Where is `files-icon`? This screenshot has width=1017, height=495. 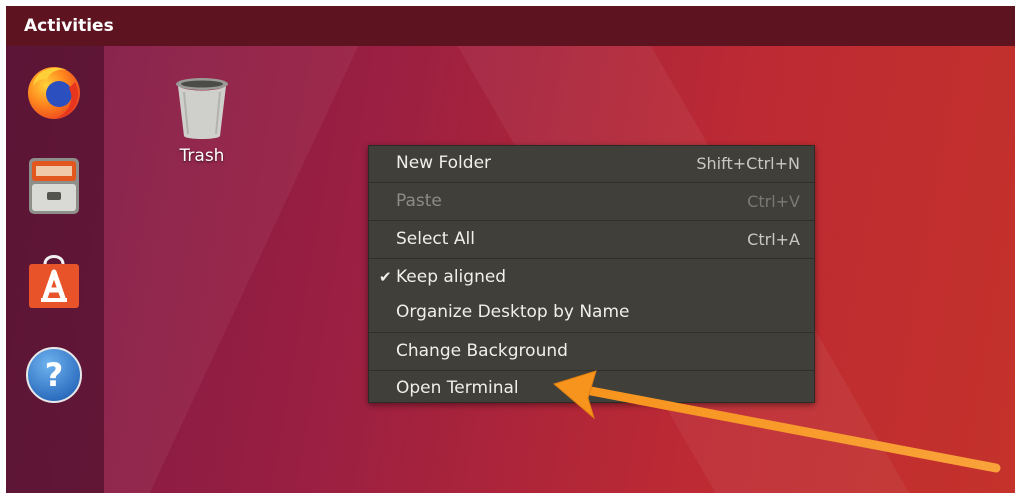
files-icon is located at coordinates (54, 186).